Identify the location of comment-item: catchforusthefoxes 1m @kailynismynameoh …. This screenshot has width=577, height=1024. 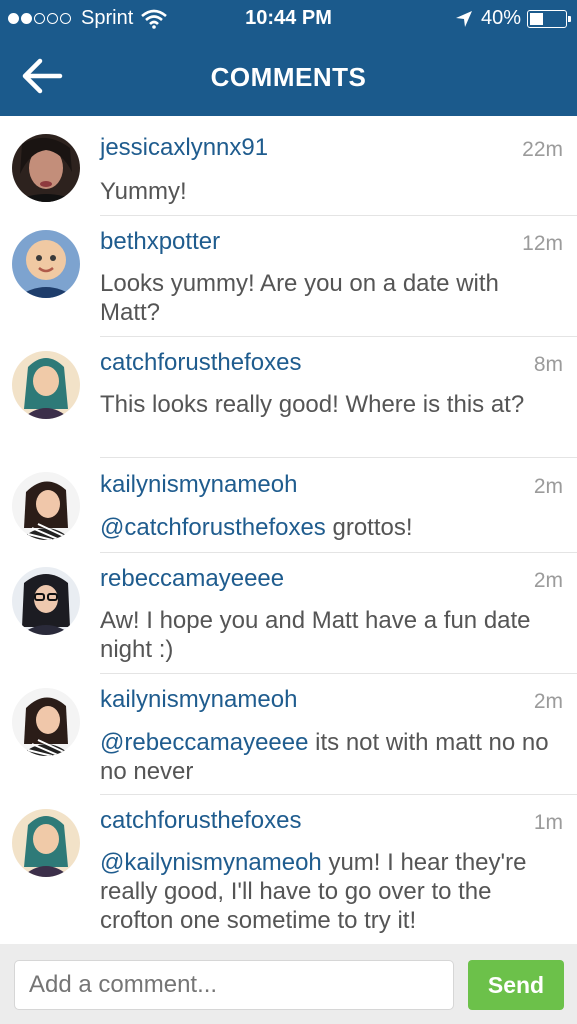
(288, 870).